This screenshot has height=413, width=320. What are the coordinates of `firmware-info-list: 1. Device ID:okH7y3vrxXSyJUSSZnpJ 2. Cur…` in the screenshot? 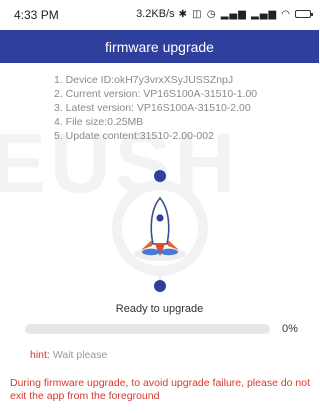 It's located at (184, 108).